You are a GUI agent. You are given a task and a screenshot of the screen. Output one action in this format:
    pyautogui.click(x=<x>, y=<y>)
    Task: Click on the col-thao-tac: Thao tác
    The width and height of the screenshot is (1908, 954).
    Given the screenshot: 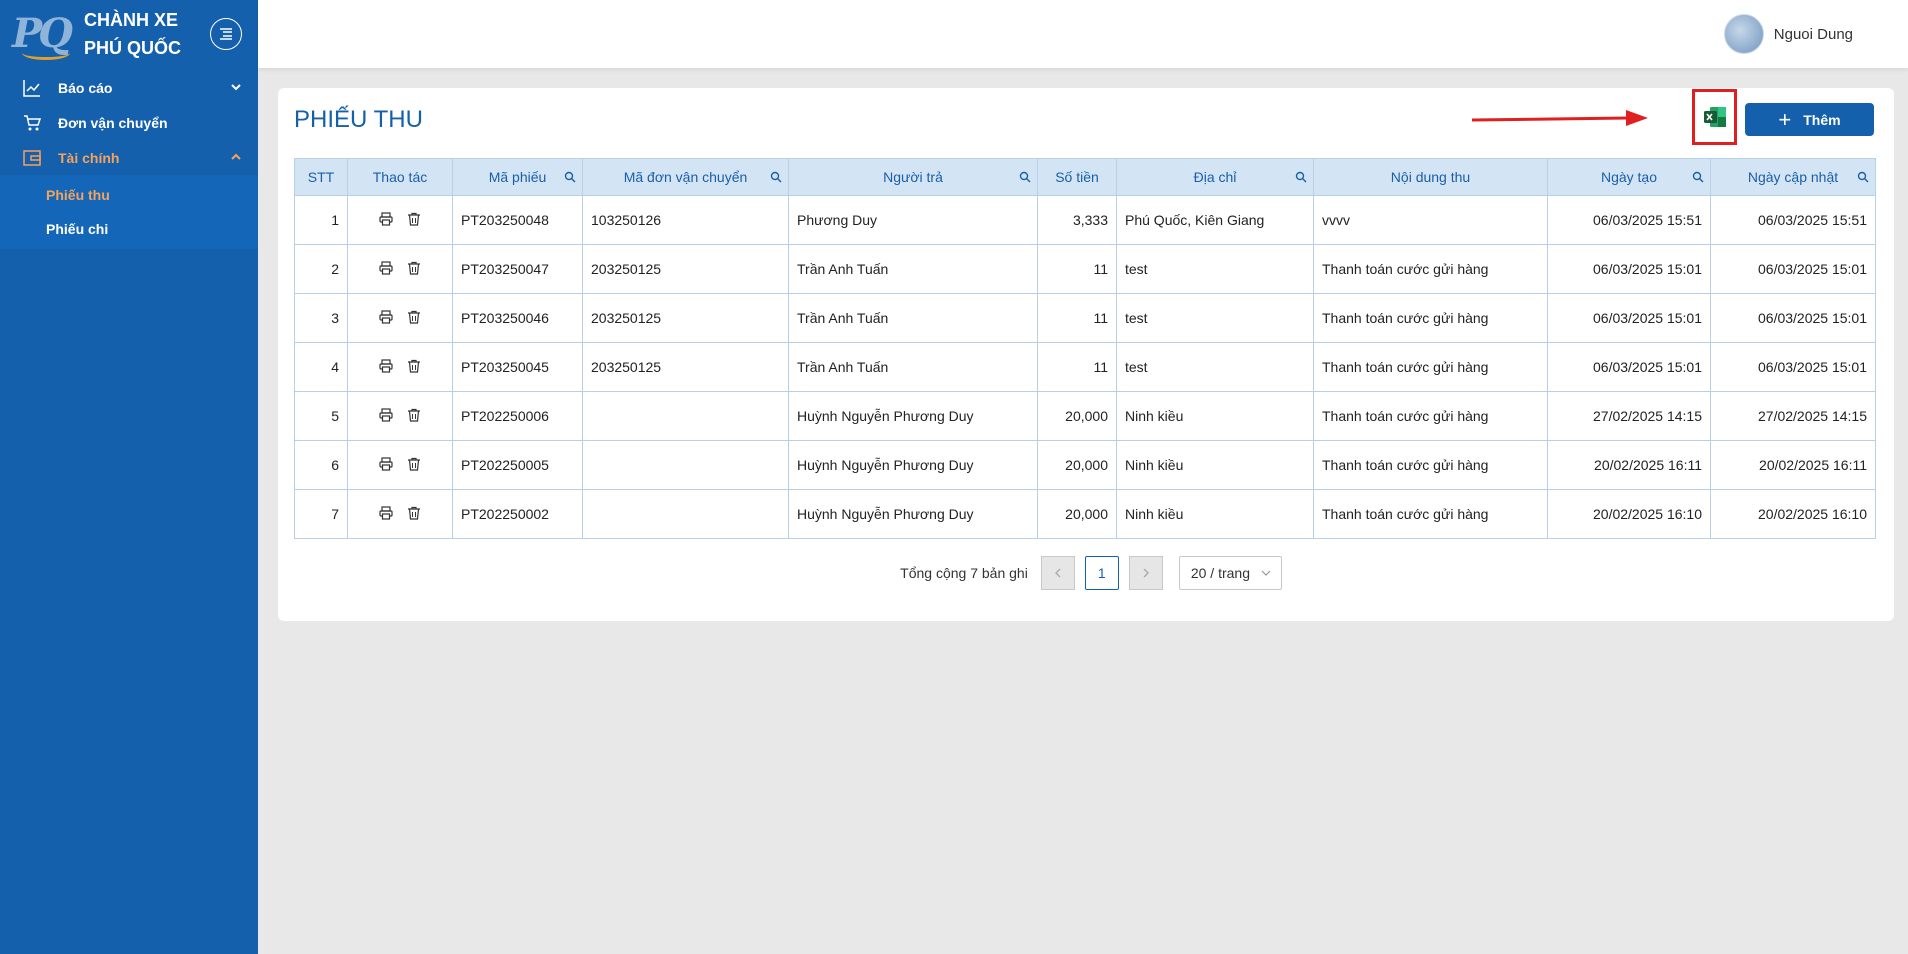 What is the action you would take?
    pyautogui.click(x=400, y=177)
    